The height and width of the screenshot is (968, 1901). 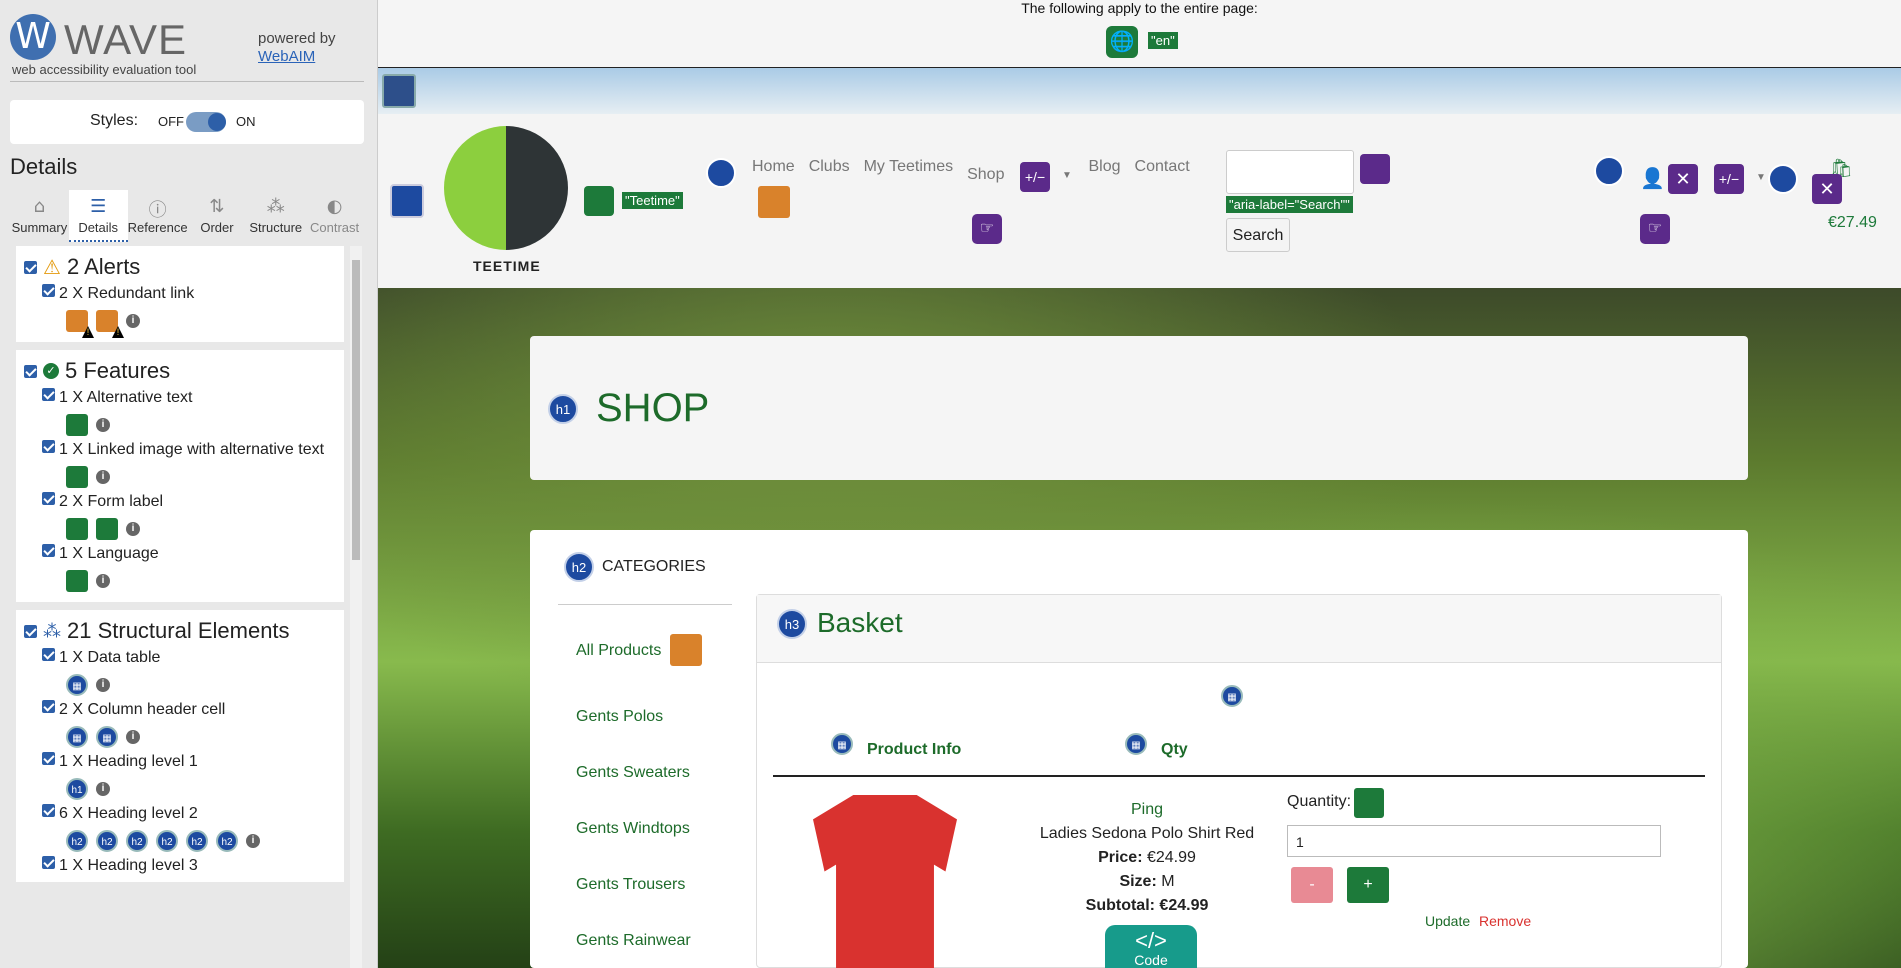 I want to click on search-input, so click(x=1290, y=172).